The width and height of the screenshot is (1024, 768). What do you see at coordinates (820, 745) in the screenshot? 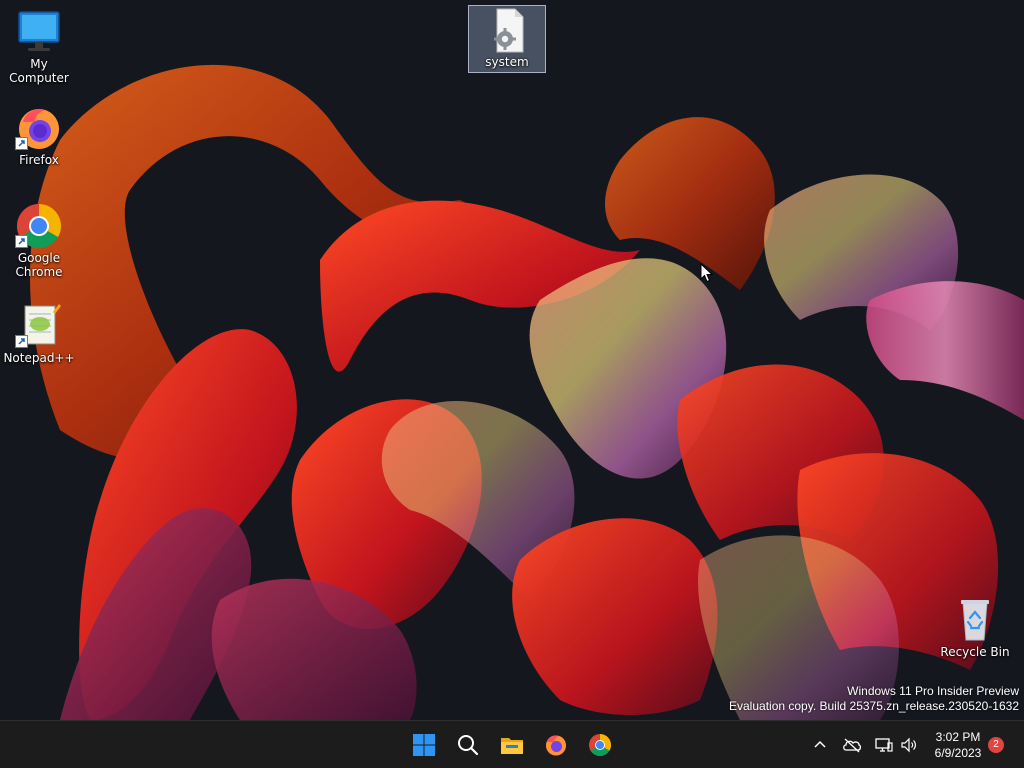
I see `chevron-up-icon` at bounding box center [820, 745].